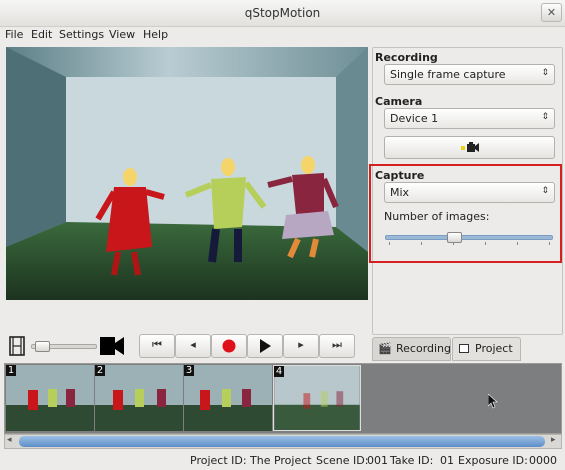  Describe the element at coordinates (112, 346) in the screenshot. I see `video-camera-icon` at that location.